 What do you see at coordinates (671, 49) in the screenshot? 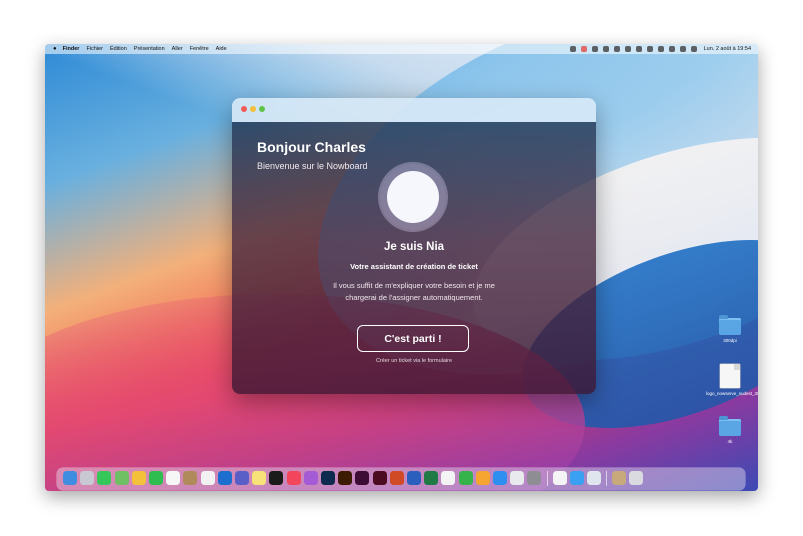
I see `search-icon` at bounding box center [671, 49].